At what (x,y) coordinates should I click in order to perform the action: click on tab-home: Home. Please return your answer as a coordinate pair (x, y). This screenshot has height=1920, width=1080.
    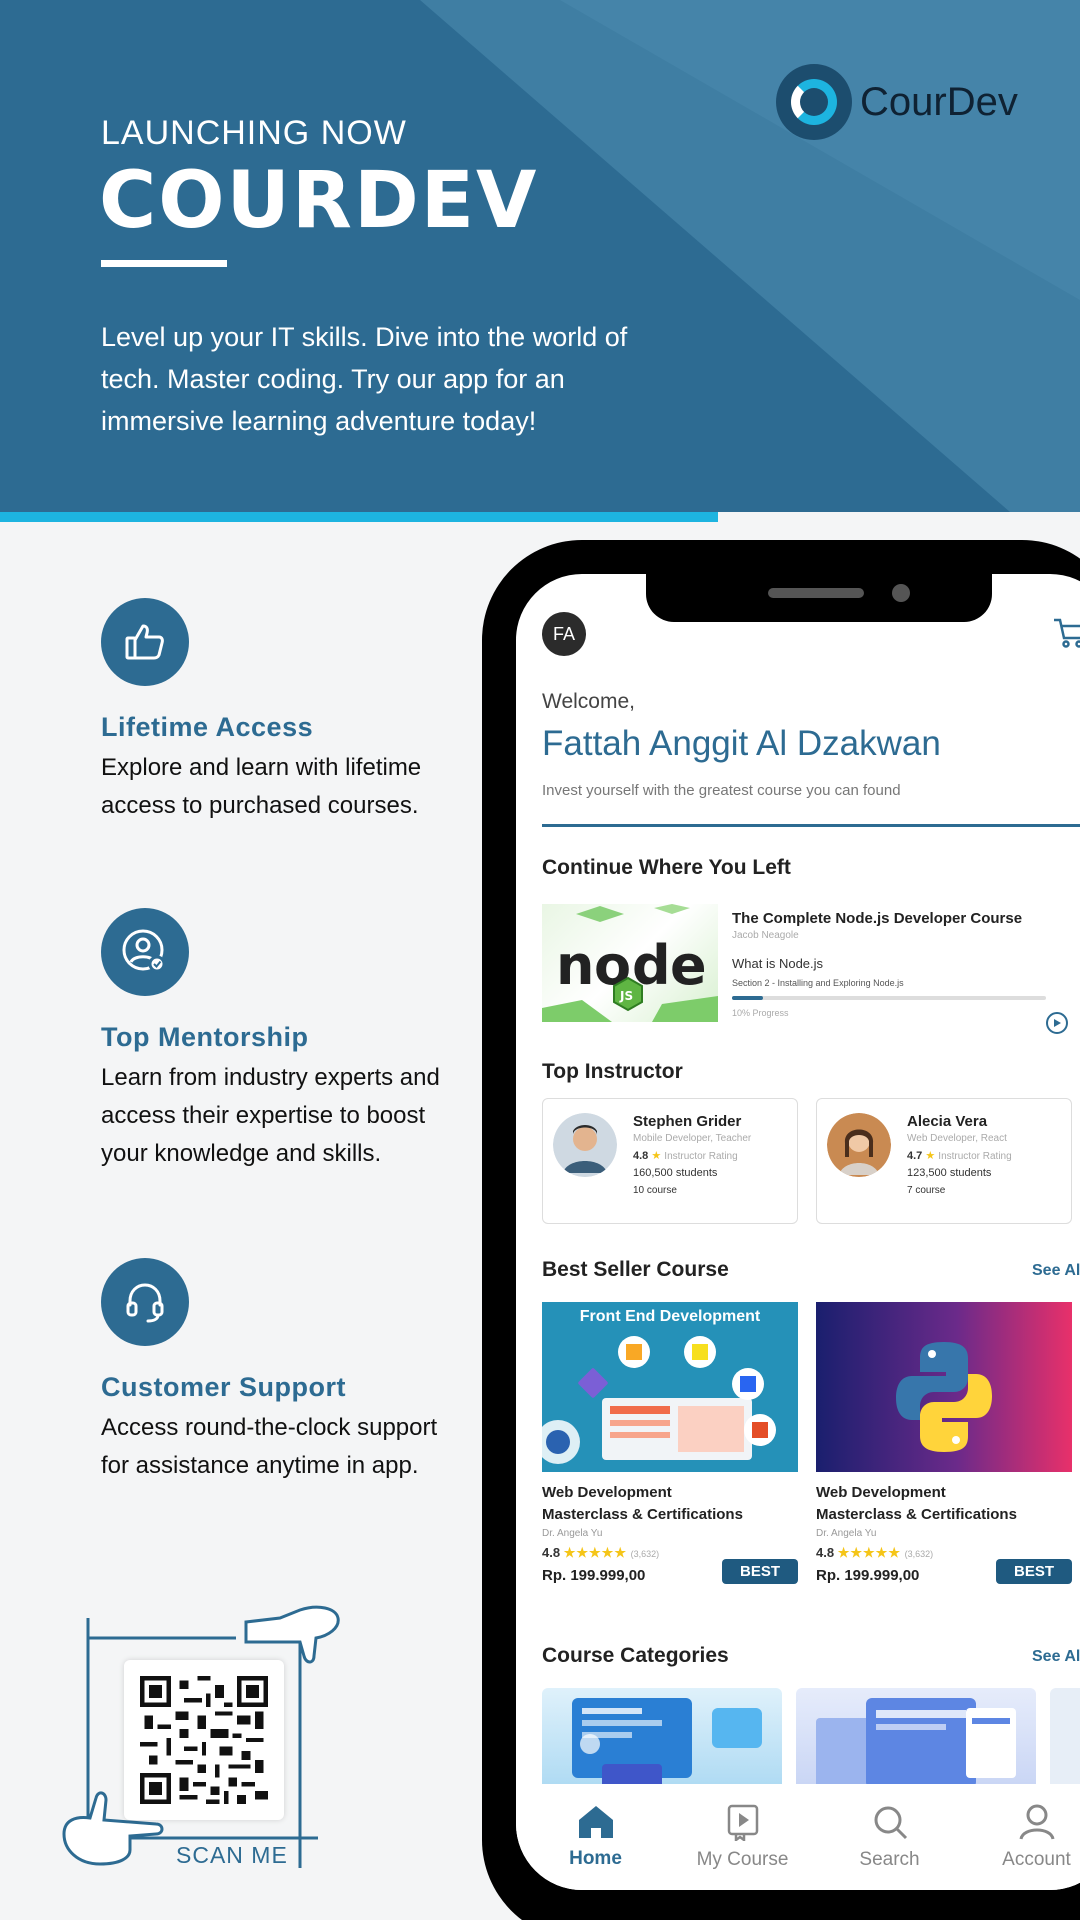
    Looking at the image, I should click on (596, 1837).